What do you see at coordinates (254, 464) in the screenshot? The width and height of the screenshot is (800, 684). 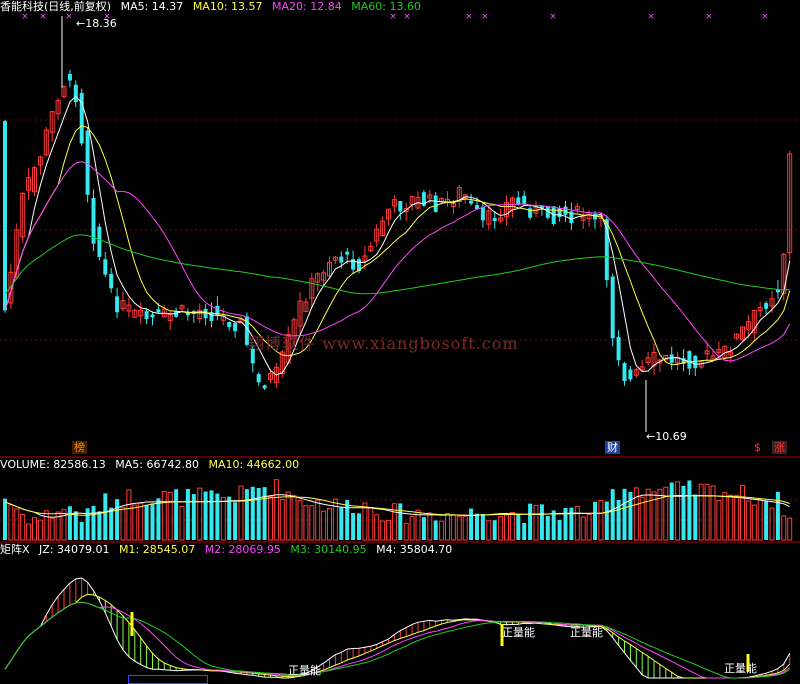 I see `volume-ma10-value: MA10: 44662.00` at bounding box center [254, 464].